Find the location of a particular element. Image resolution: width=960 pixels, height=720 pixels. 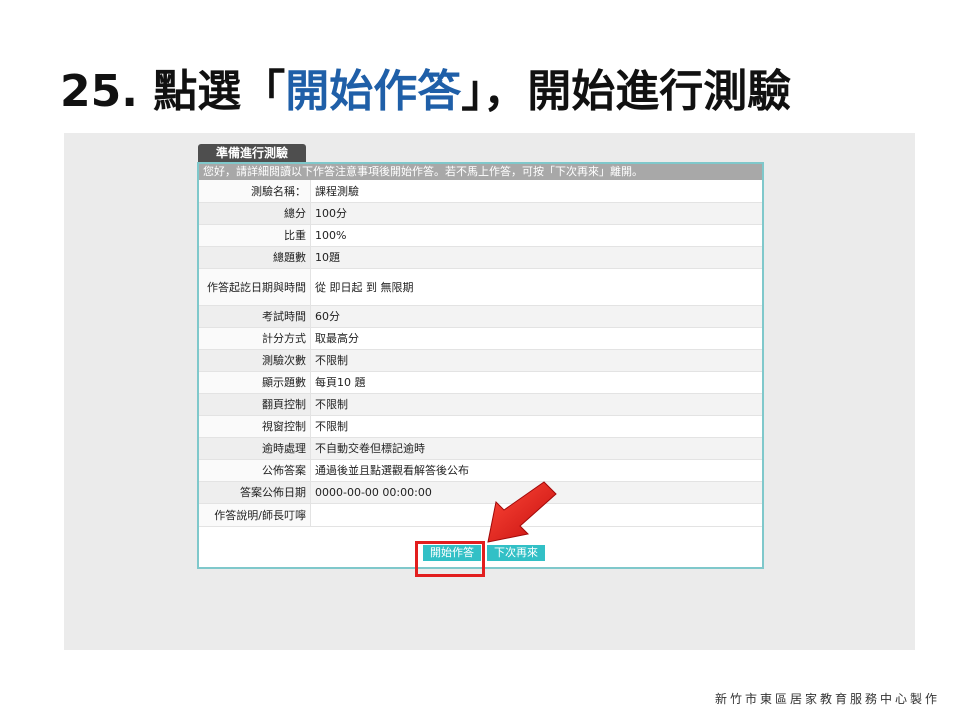

row-value: 取最高分 is located at coordinates (536, 338).